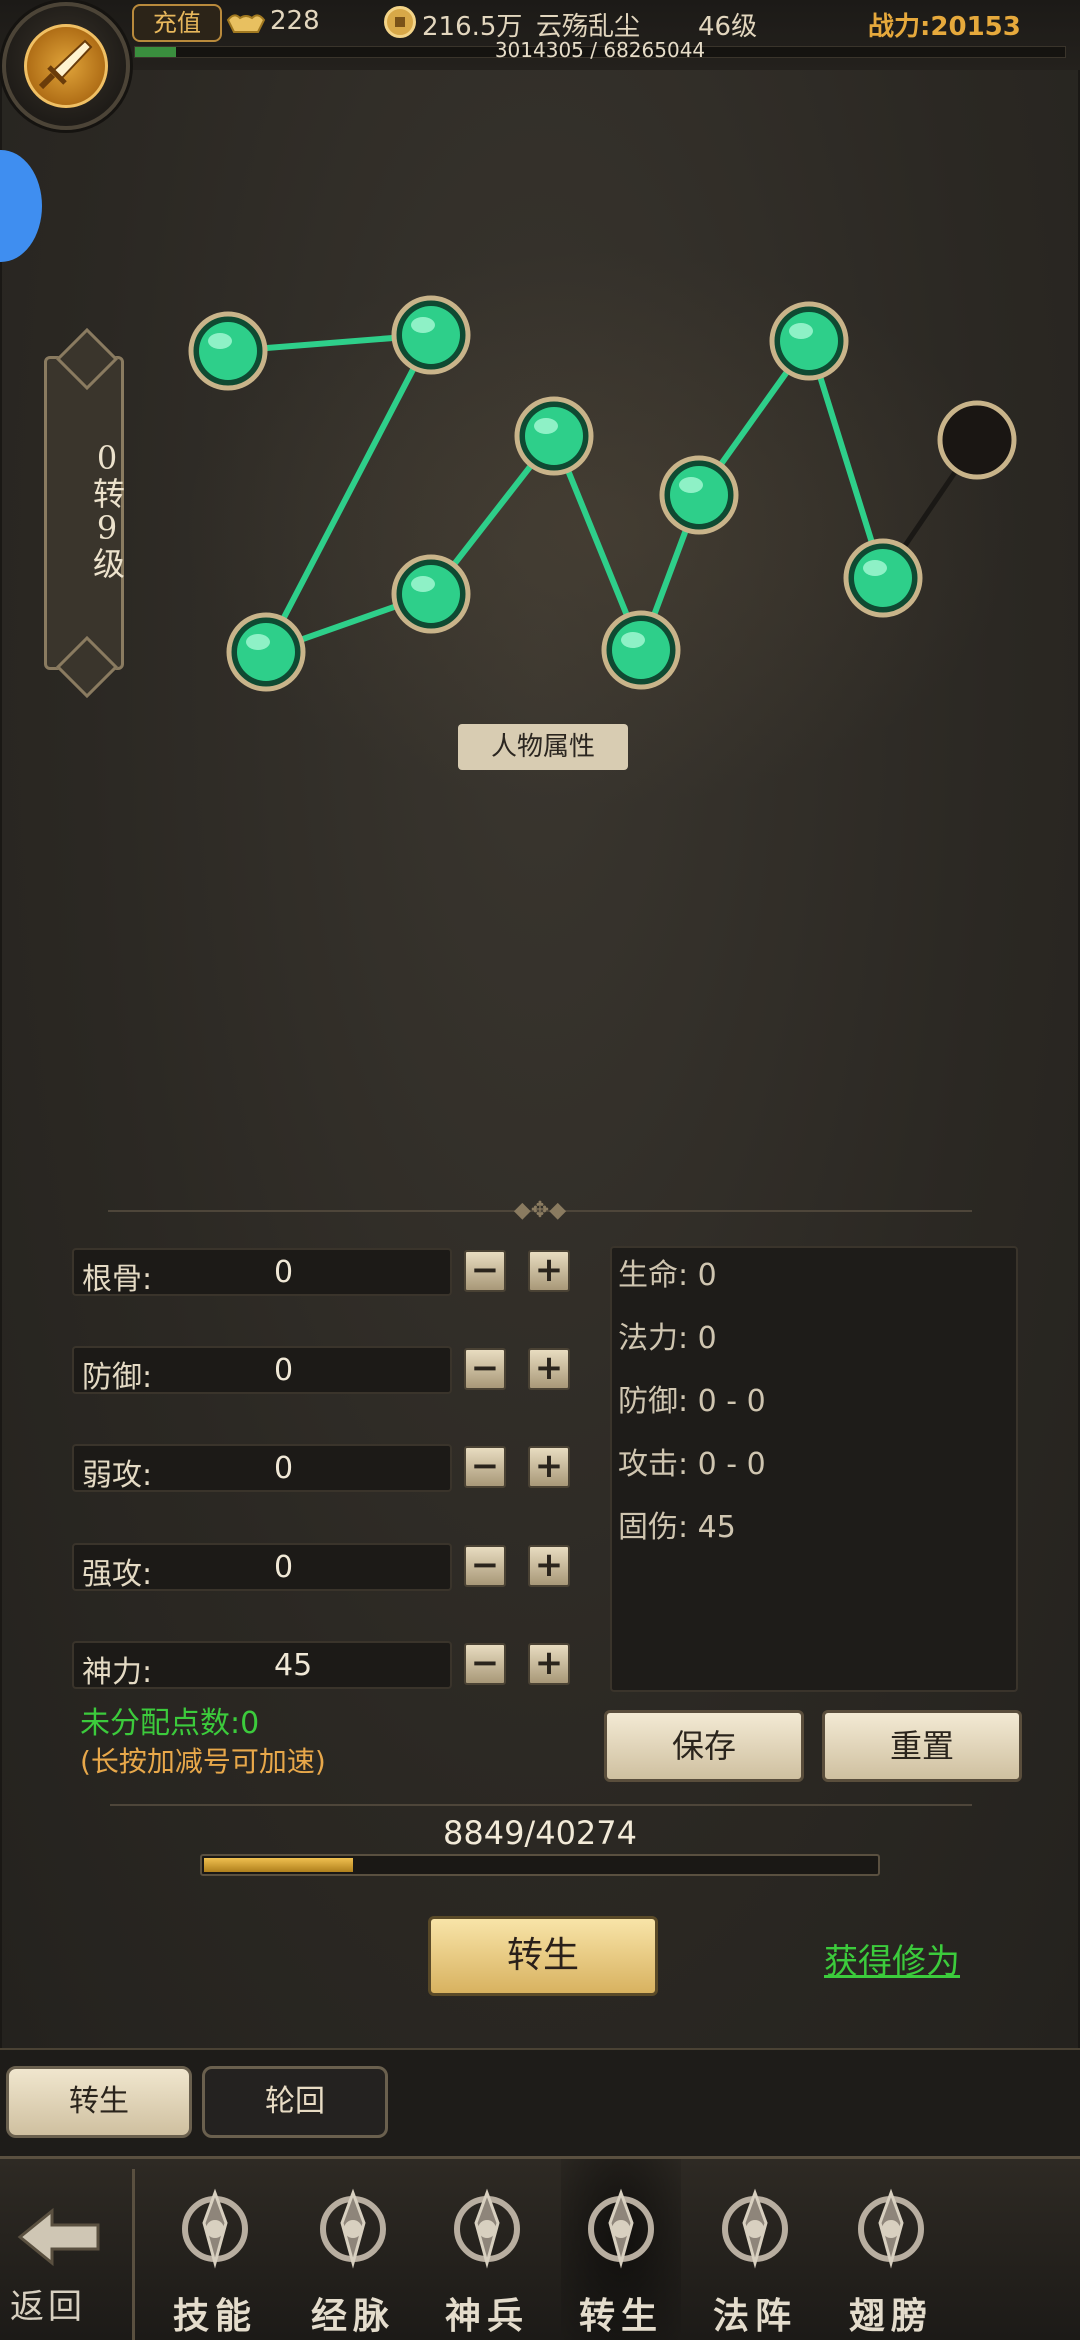  What do you see at coordinates (293, 1665) in the screenshot?
I see `stat-value: 45` at bounding box center [293, 1665].